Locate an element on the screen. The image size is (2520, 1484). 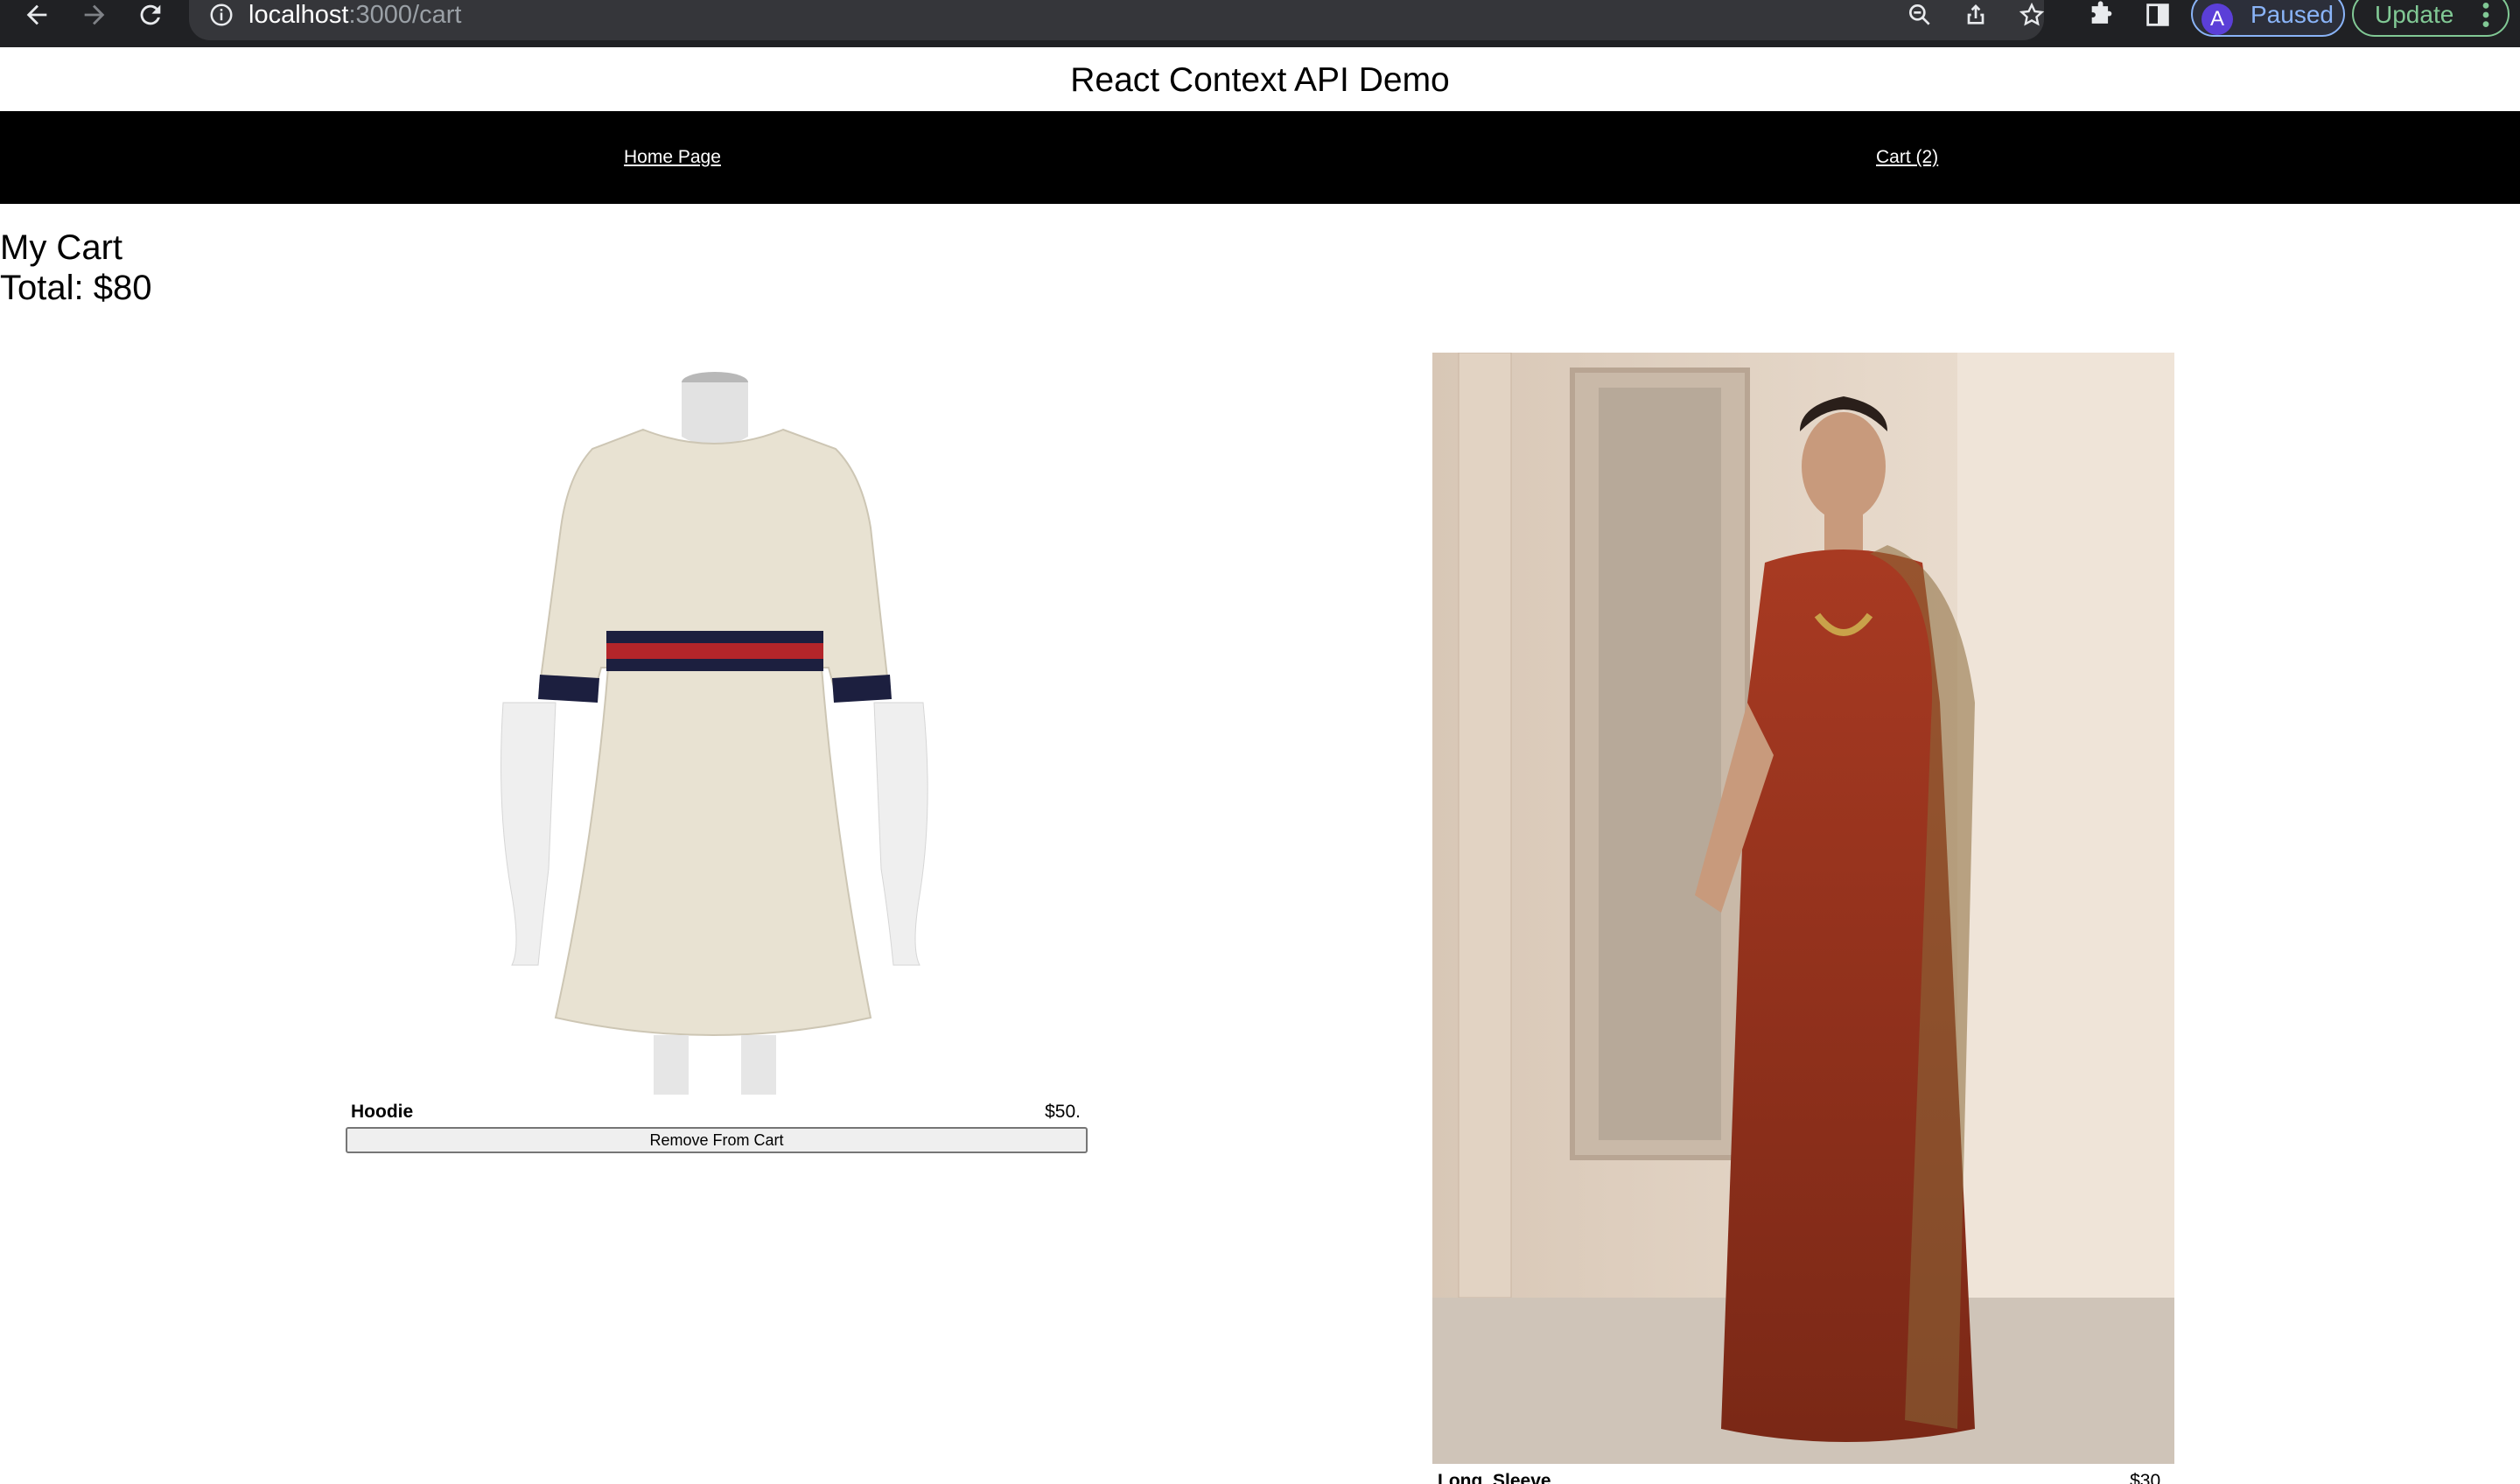
browser-toolbar: localhost:3000/cart A Paused Update is located at coordinates (1260, 23).